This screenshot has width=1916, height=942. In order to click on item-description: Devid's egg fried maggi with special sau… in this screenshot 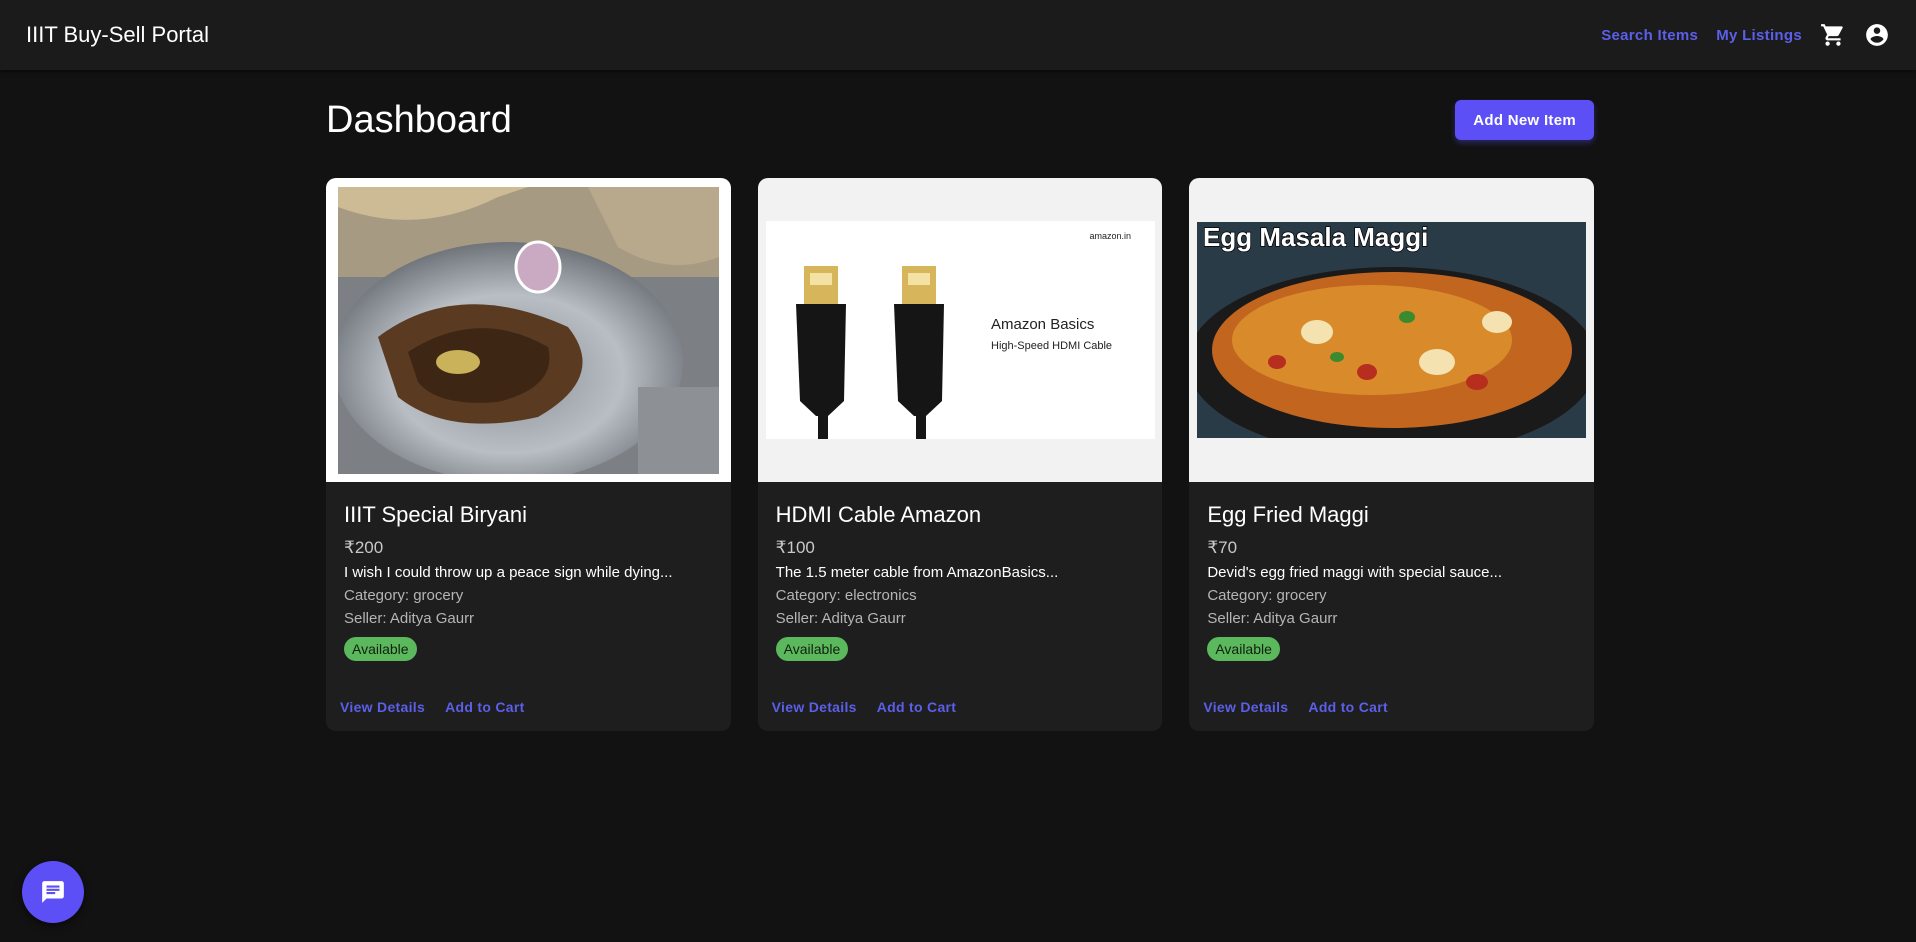, I will do `click(1355, 572)`.